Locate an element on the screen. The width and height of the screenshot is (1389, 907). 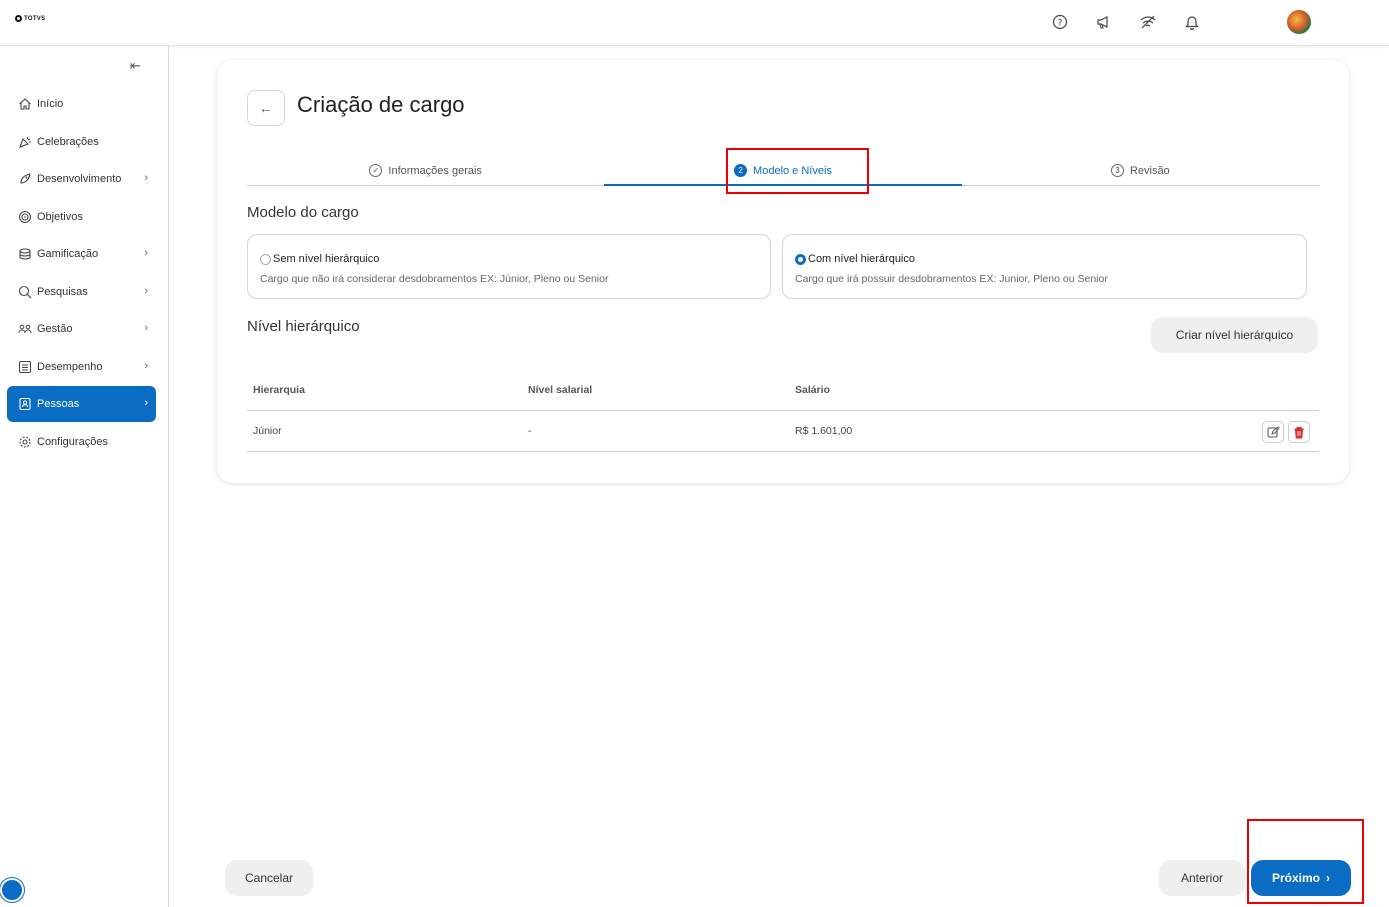
sidebar-item-label: Pessoas is located at coordinates (58, 404).